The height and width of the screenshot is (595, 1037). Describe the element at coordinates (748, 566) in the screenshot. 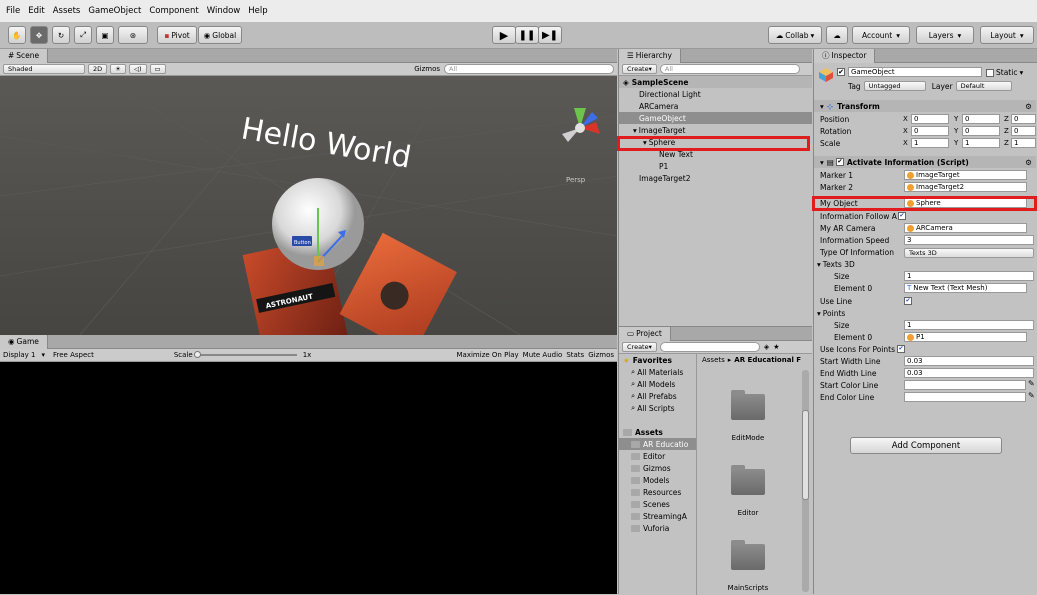

I see `folder-tile: MainScripts` at that location.